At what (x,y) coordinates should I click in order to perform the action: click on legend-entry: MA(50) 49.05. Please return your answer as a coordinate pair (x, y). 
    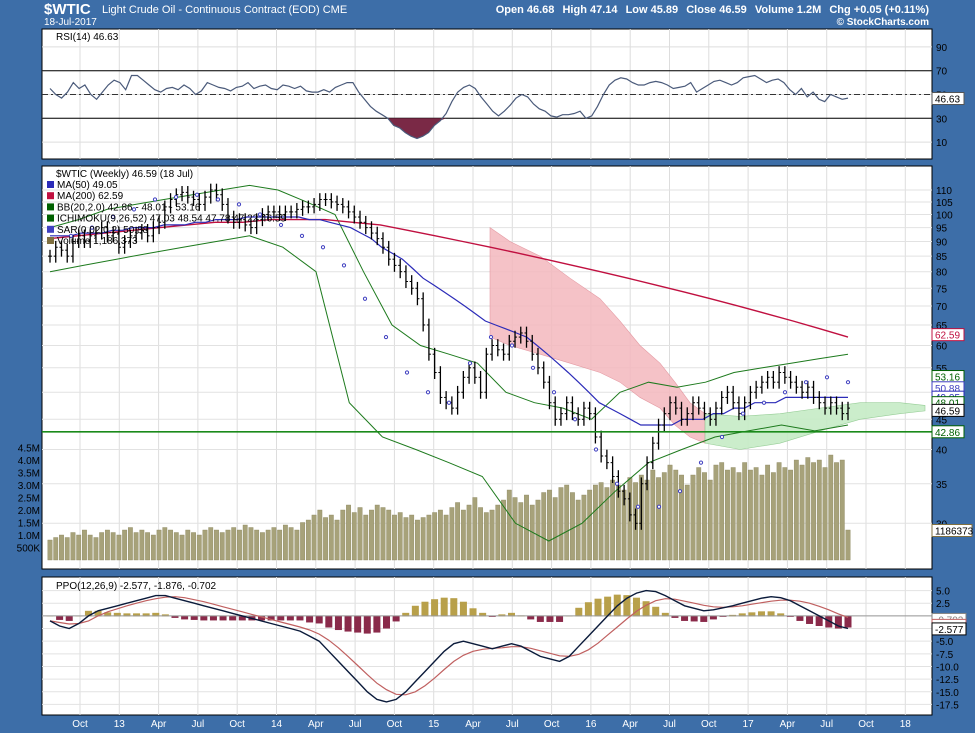
    Looking at the image, I should click on (87, 185).